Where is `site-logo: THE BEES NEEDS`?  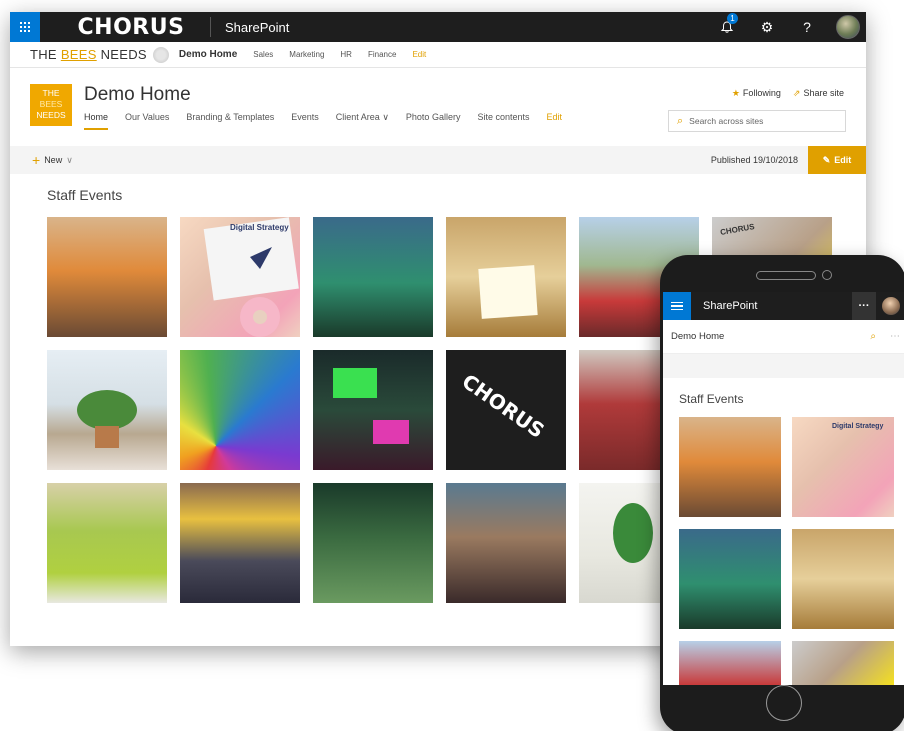 site-logo: THE BEES NEEDS is located at coordinates (51, 105).